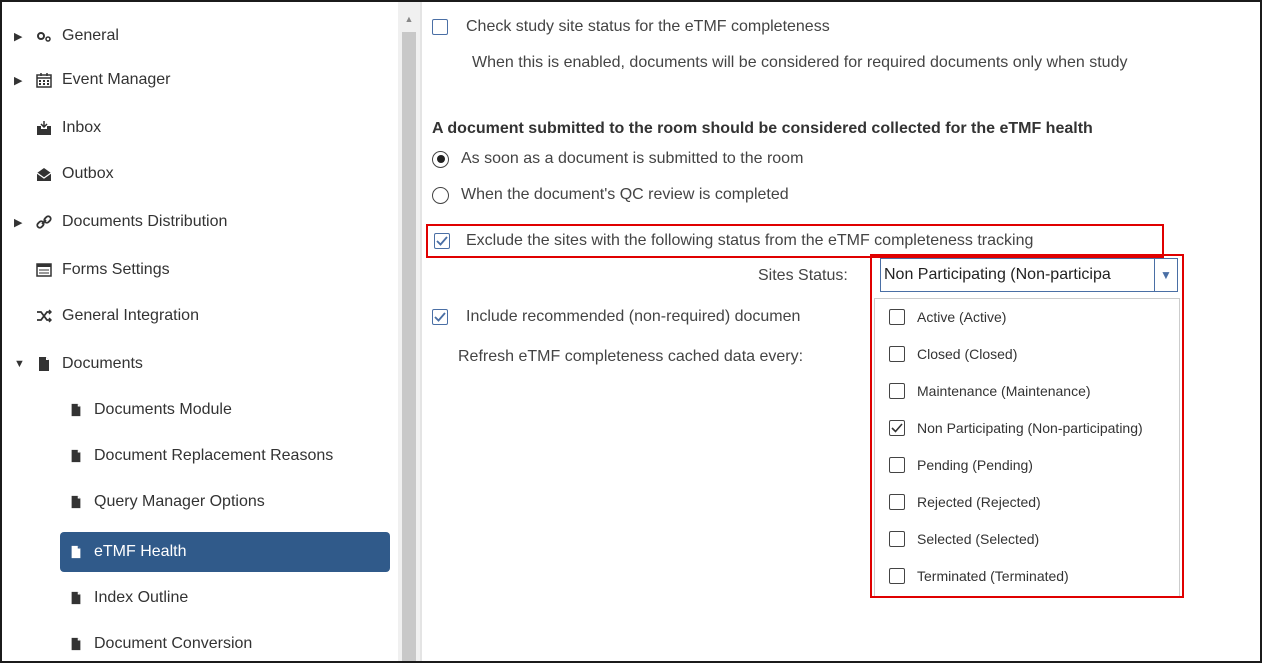 The image size is (1262, 663). I want to click on sidebar-item-index-outline: Index Outline, so click(128, 598).